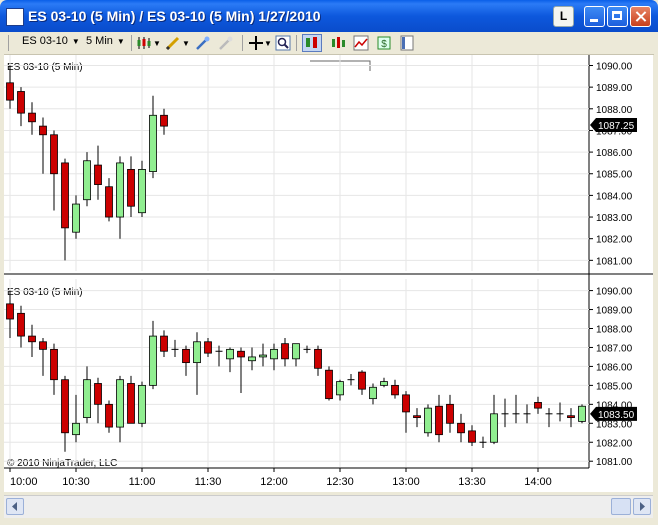 This screenshot has width=658, height=525. I want to click on chart-toolbar: ES 03-10 ▼ 5 Min ▼ ▼ ▼ ▼ $, so click(329, 43).